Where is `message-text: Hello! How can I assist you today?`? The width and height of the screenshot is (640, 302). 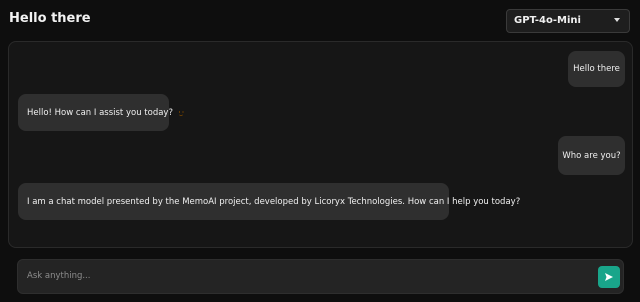 message-text: Hello! How can I assist you today? is located at coordinates (100, 112).